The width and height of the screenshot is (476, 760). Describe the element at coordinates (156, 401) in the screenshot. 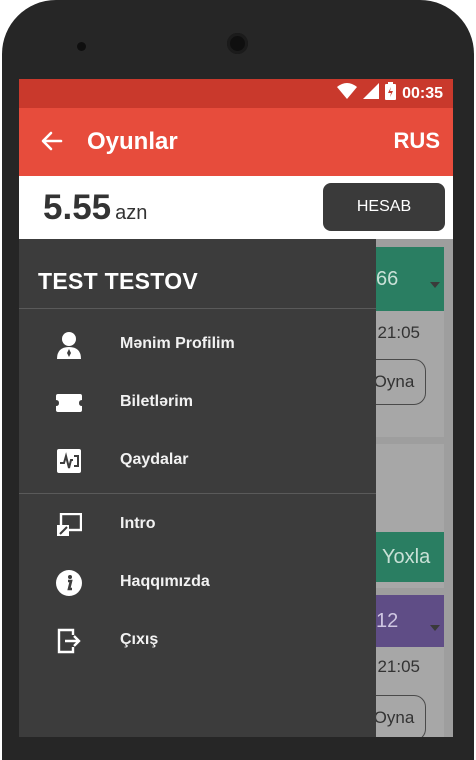

I see `menu-item-label: Biletlərim` at that location.